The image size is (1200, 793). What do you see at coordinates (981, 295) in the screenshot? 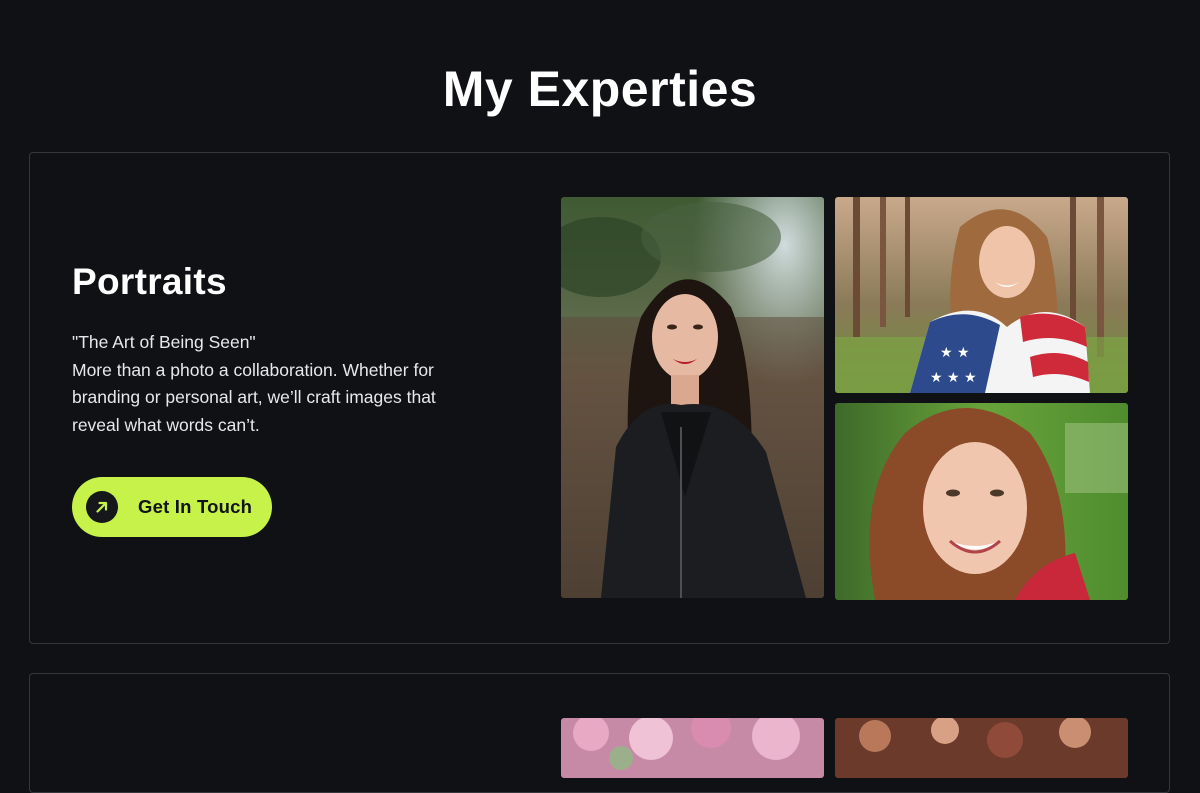
I see `portrait-woman-flag-photo: ★ ★ ★ ★ ★` at bounding box center [981, 295].